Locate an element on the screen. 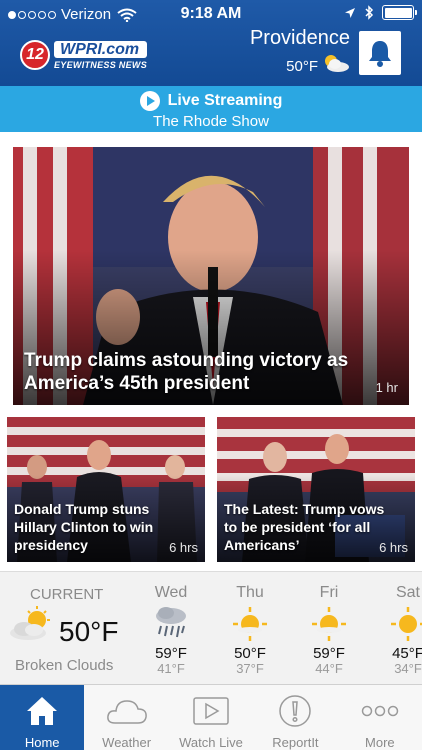  alert-icon is located at coordinates (295, 711).